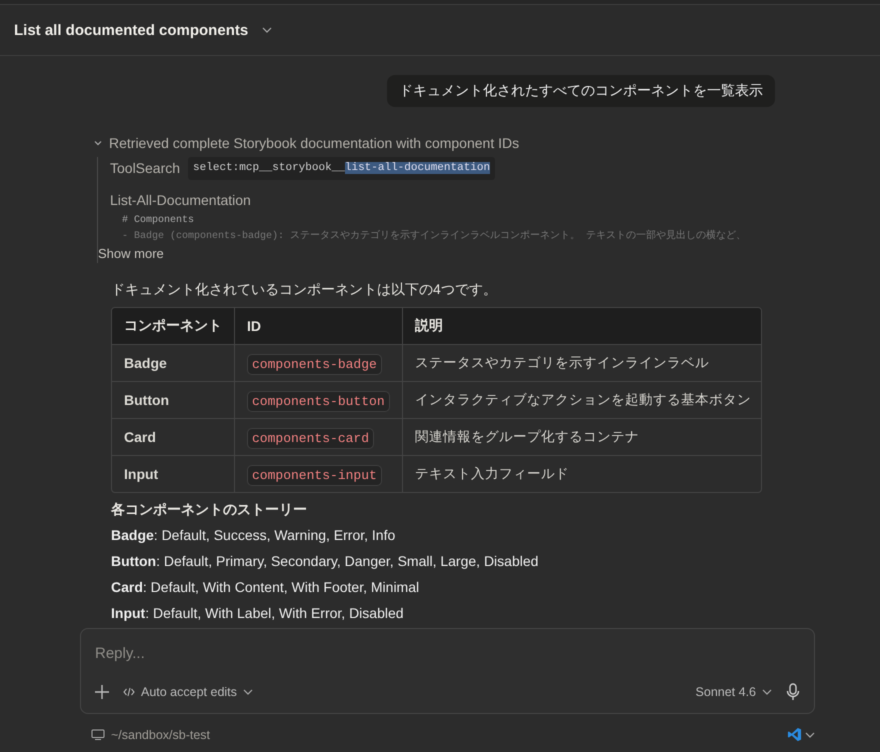  Describe the element at coordinates (173, 399) in the screenshot. I see `table-cell: Button` at that location.